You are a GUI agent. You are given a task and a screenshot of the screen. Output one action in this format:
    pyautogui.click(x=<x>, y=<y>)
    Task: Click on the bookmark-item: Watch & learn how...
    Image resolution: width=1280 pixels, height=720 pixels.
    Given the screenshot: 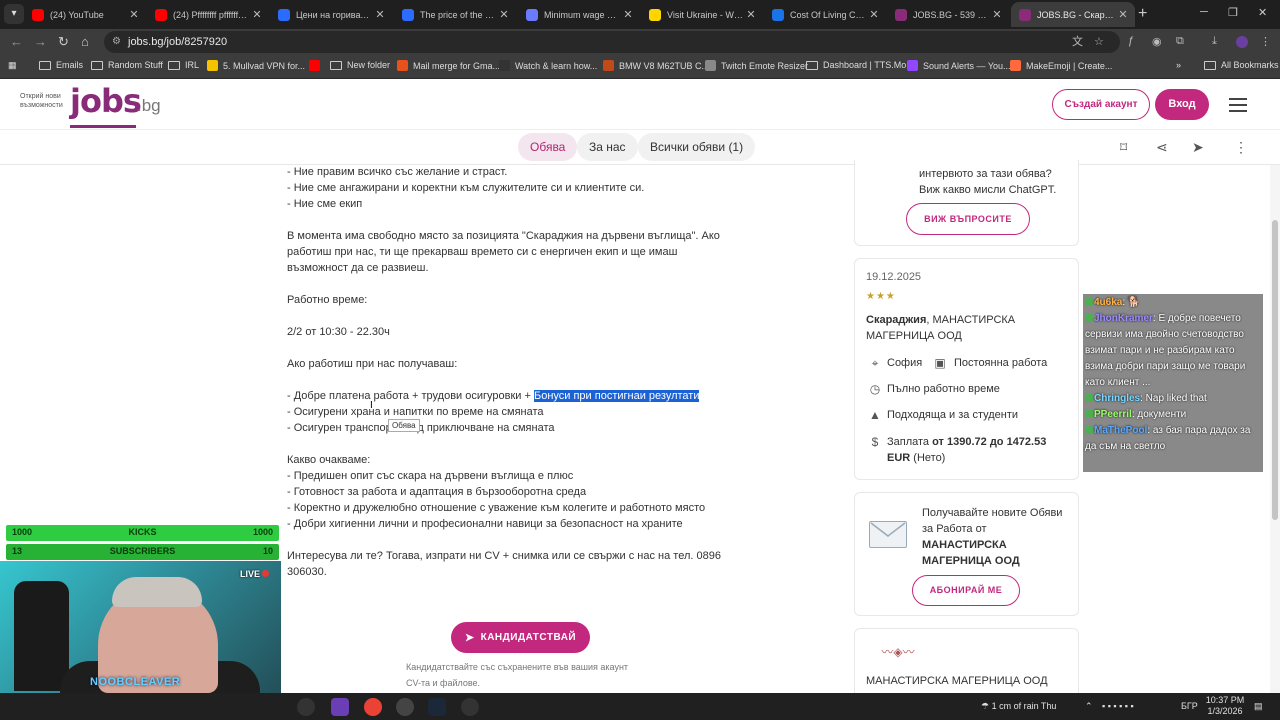 What is the action you would take?
    pyautogui.click(x=548, y=65)
    